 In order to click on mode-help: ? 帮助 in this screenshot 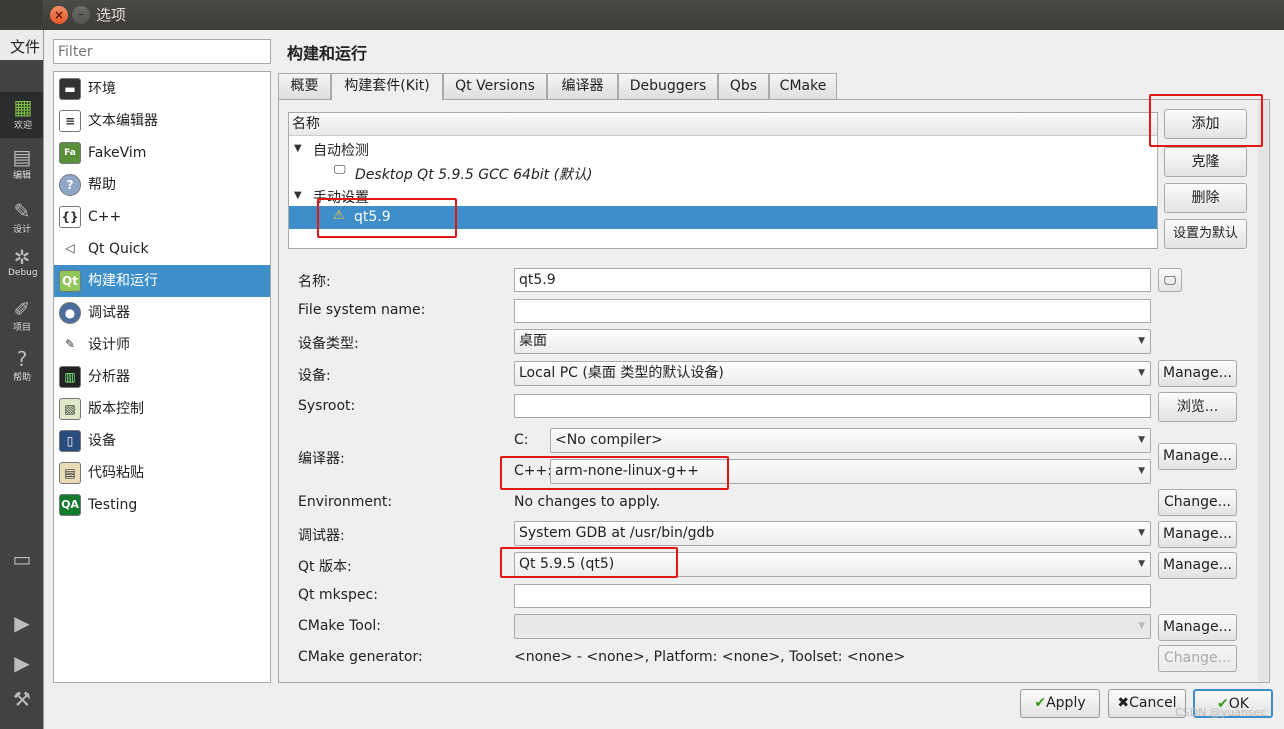, I will do `click(22, 365)`.